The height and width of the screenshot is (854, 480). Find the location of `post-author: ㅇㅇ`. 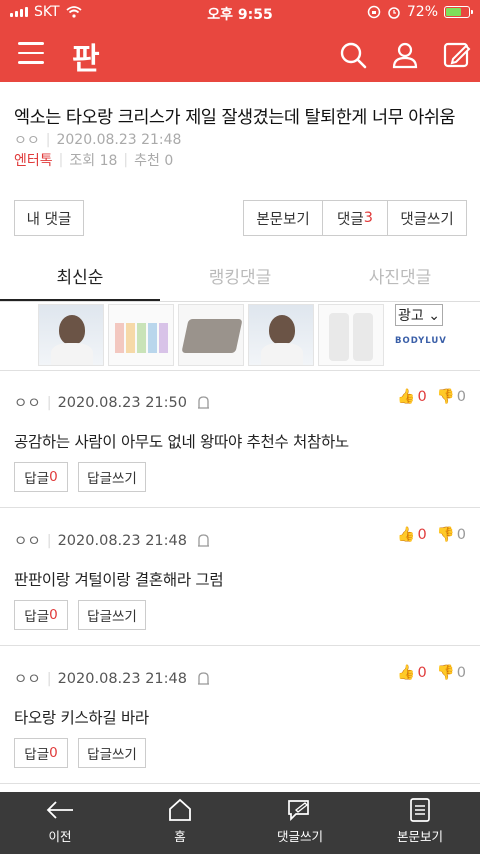

post-author: ㅇㅇ is located at coordinates (27, 141).